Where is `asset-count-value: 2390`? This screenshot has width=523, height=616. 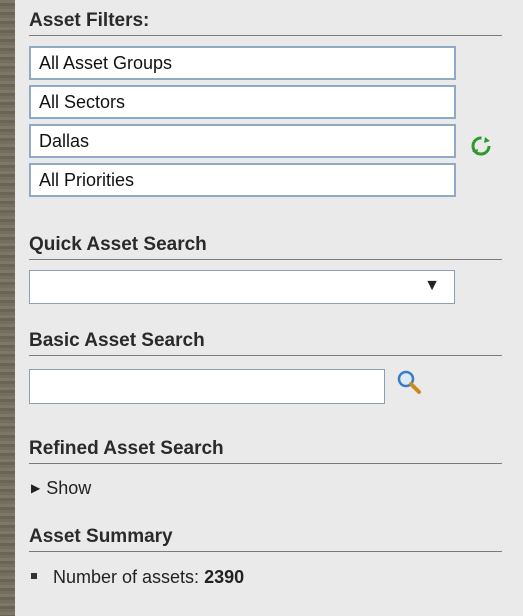 asset-count-value: 2390 is located at coordinates (224, 577).